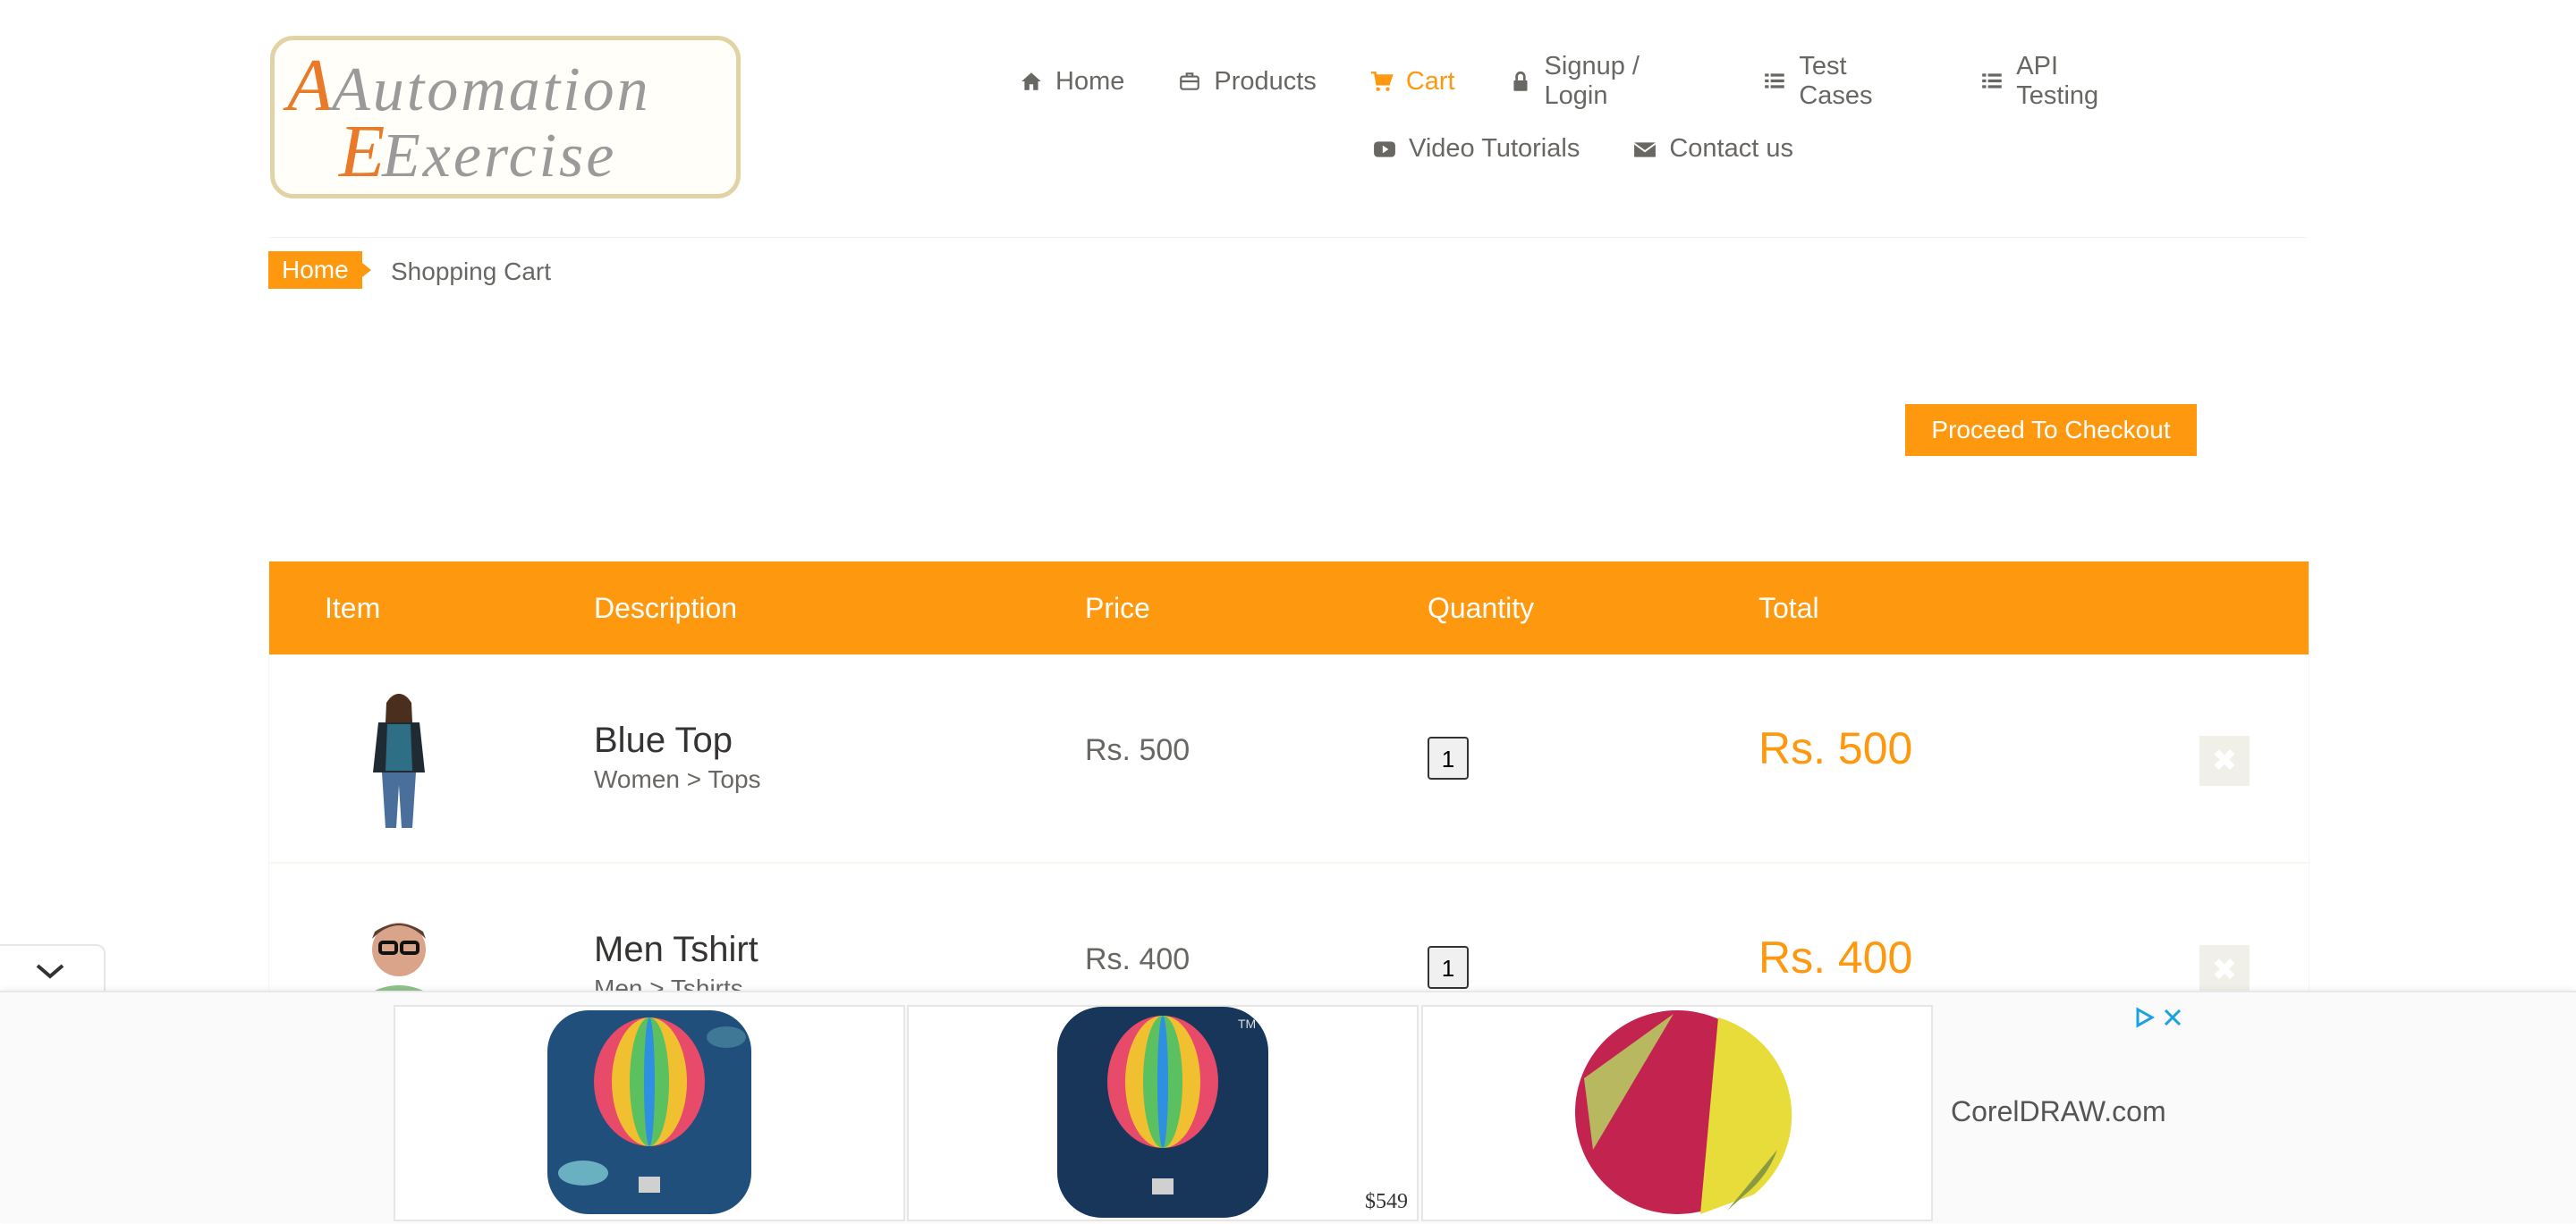 The height and width of the screenshot is (1224, 2576). Describe the element at coordinates (2144, 1018) in the screenshot. I see `ad-choices-icon` at that location.